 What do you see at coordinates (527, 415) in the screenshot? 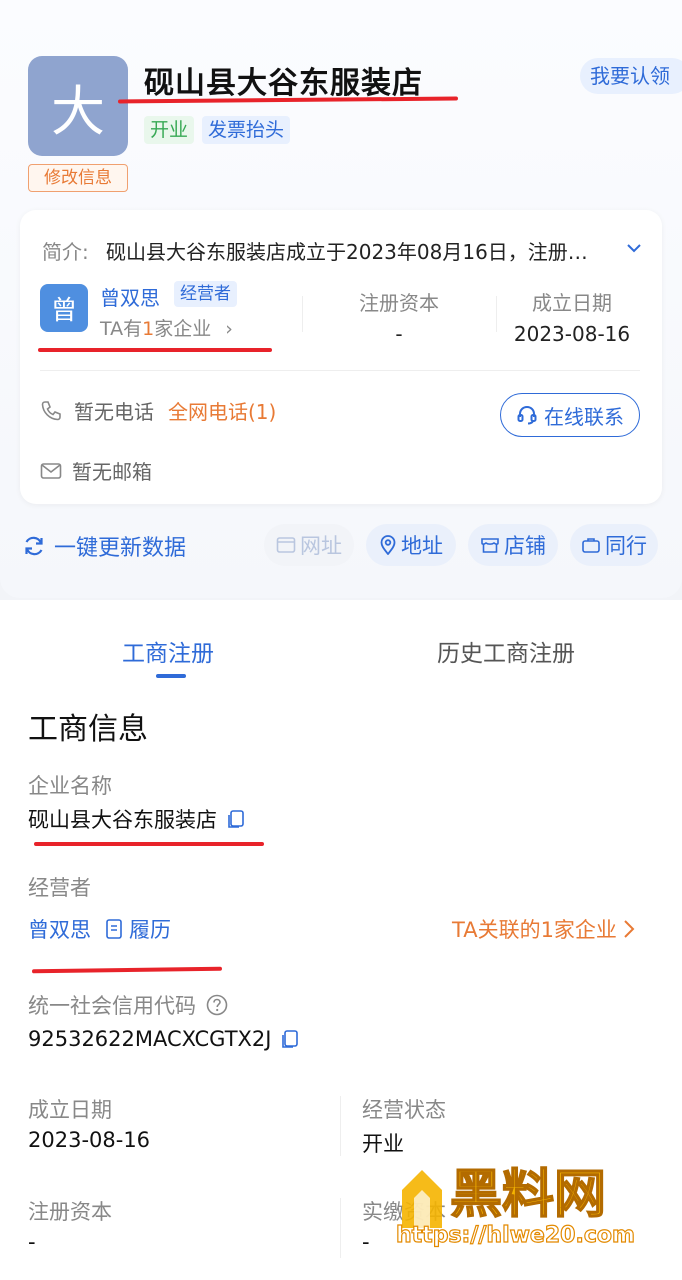
I see `headset-icon` at bounding box center [527, 415].